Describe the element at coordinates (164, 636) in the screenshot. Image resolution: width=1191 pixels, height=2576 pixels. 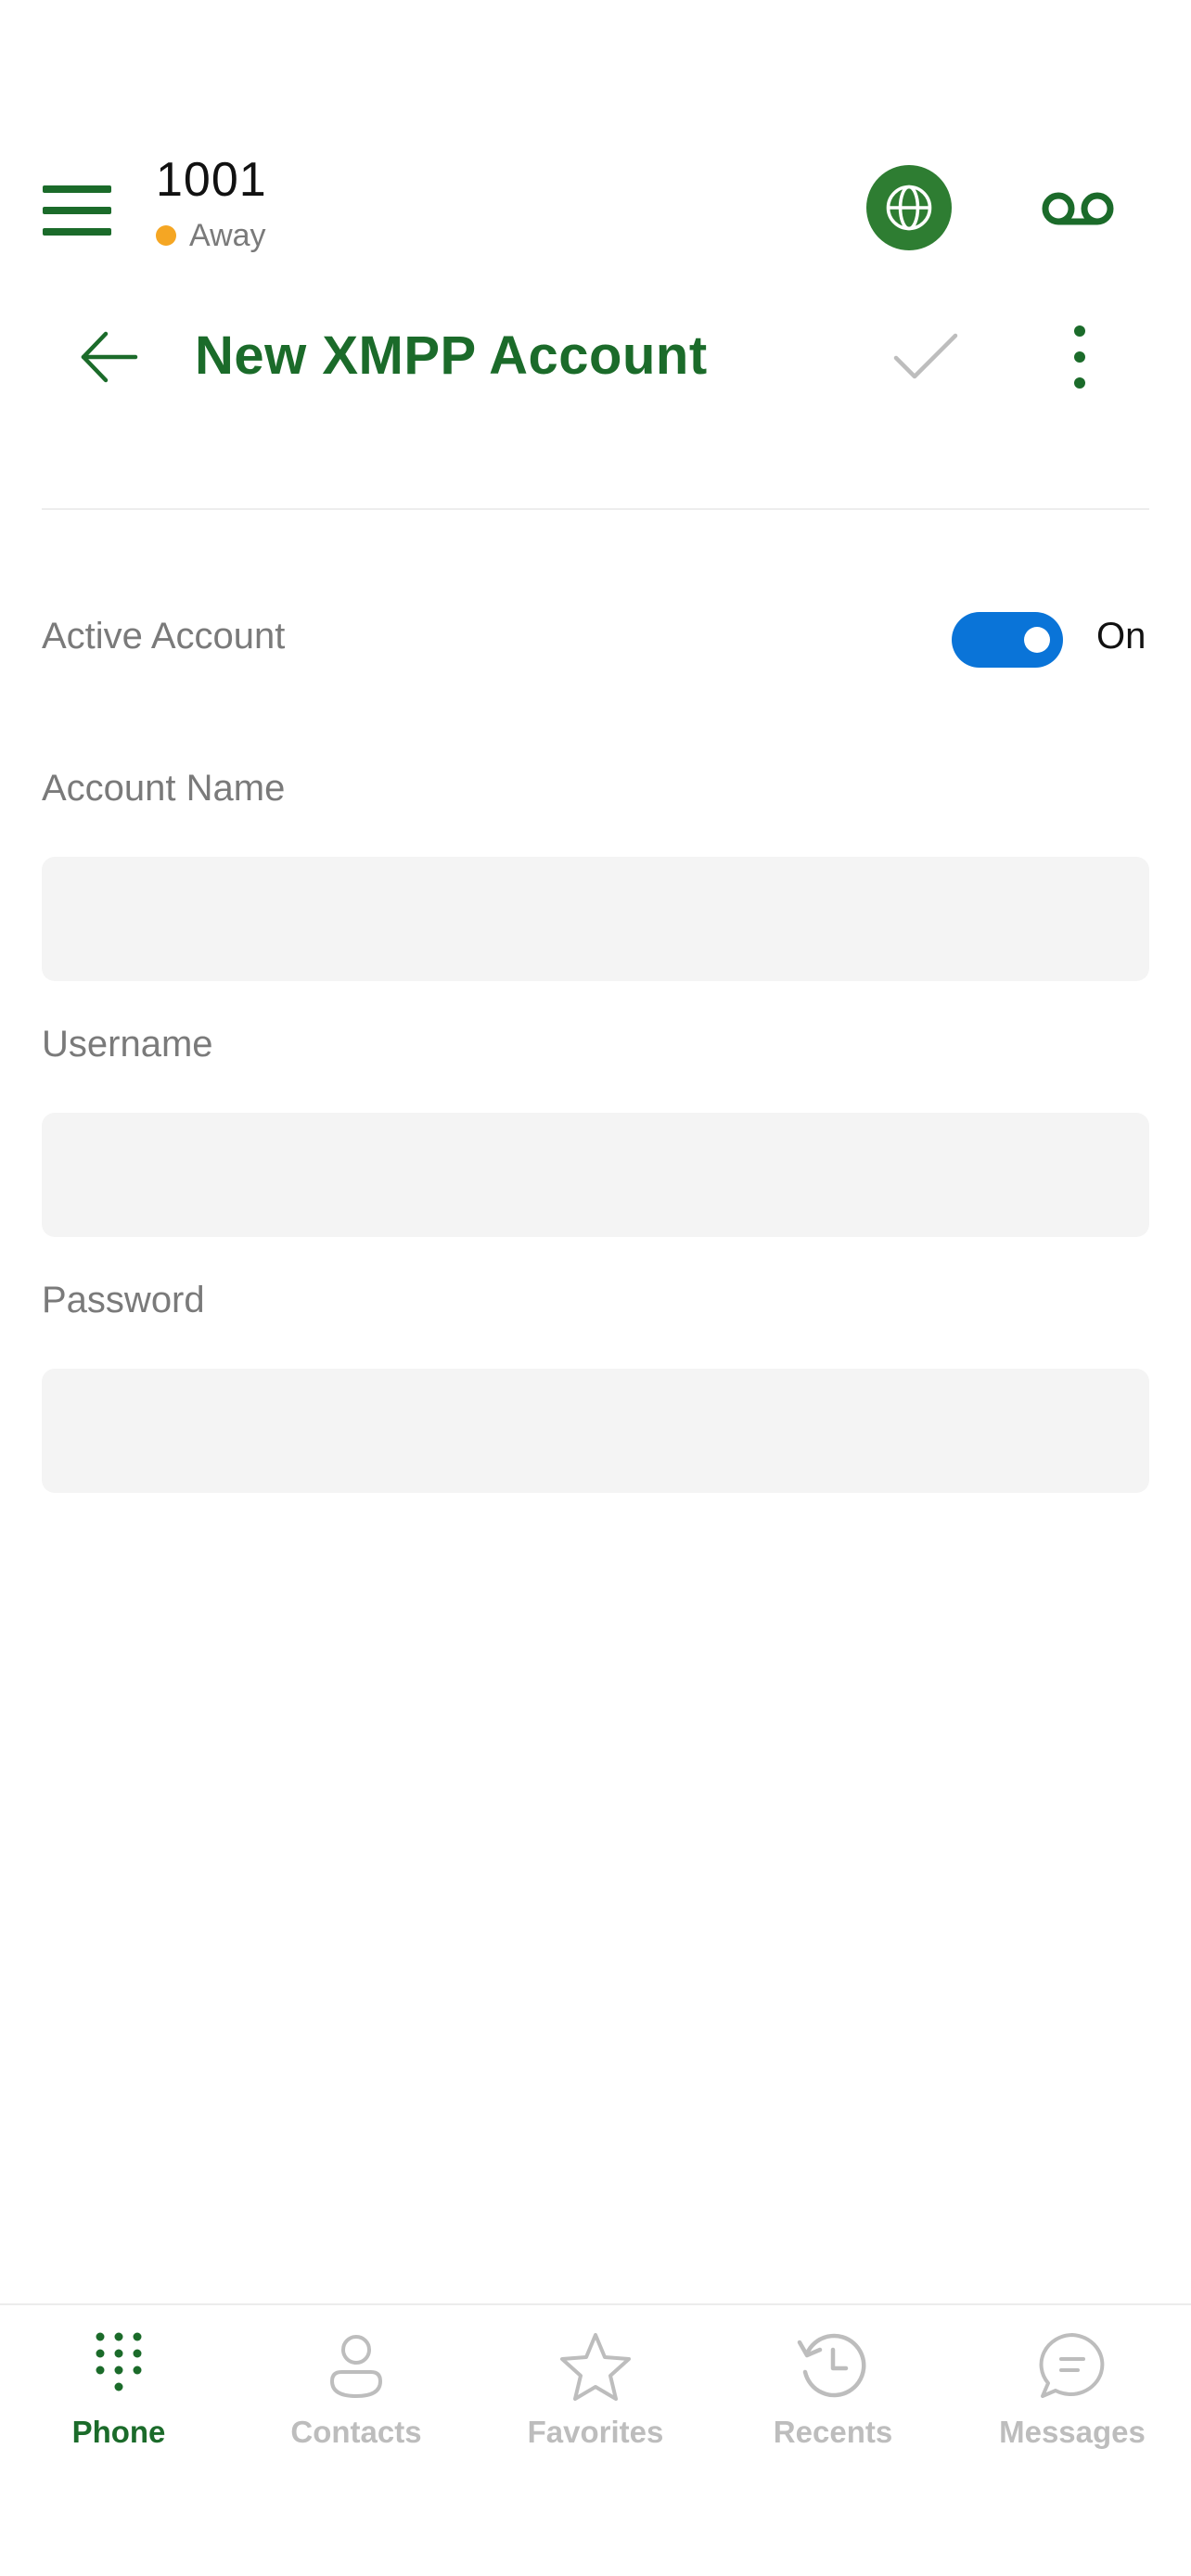
I see `active-account-label: Active Account` at that location.